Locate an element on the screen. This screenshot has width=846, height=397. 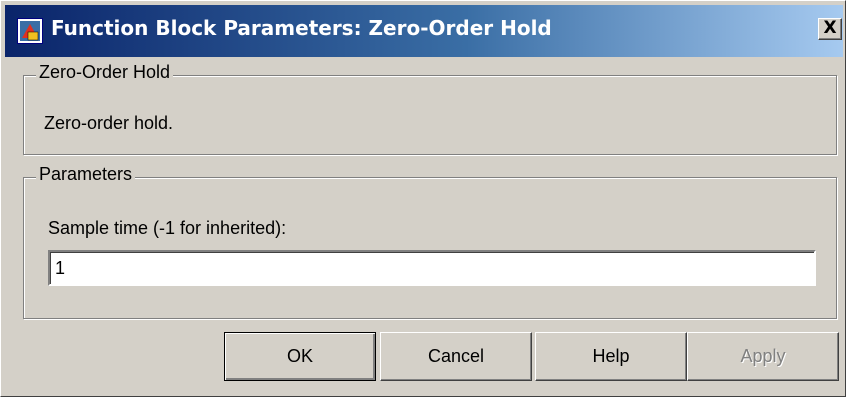
help-button: Help is located at coordinates (611, 356).